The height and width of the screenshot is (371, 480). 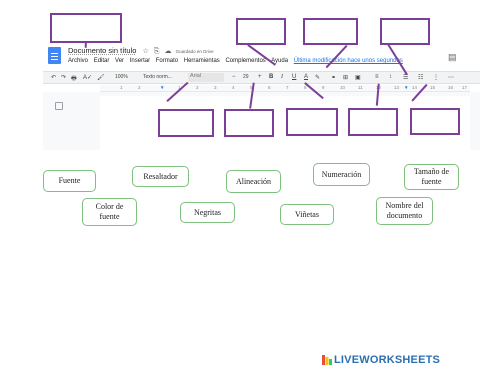 I want to click on highlight-icon: ✎, so click(x=317, y=77).